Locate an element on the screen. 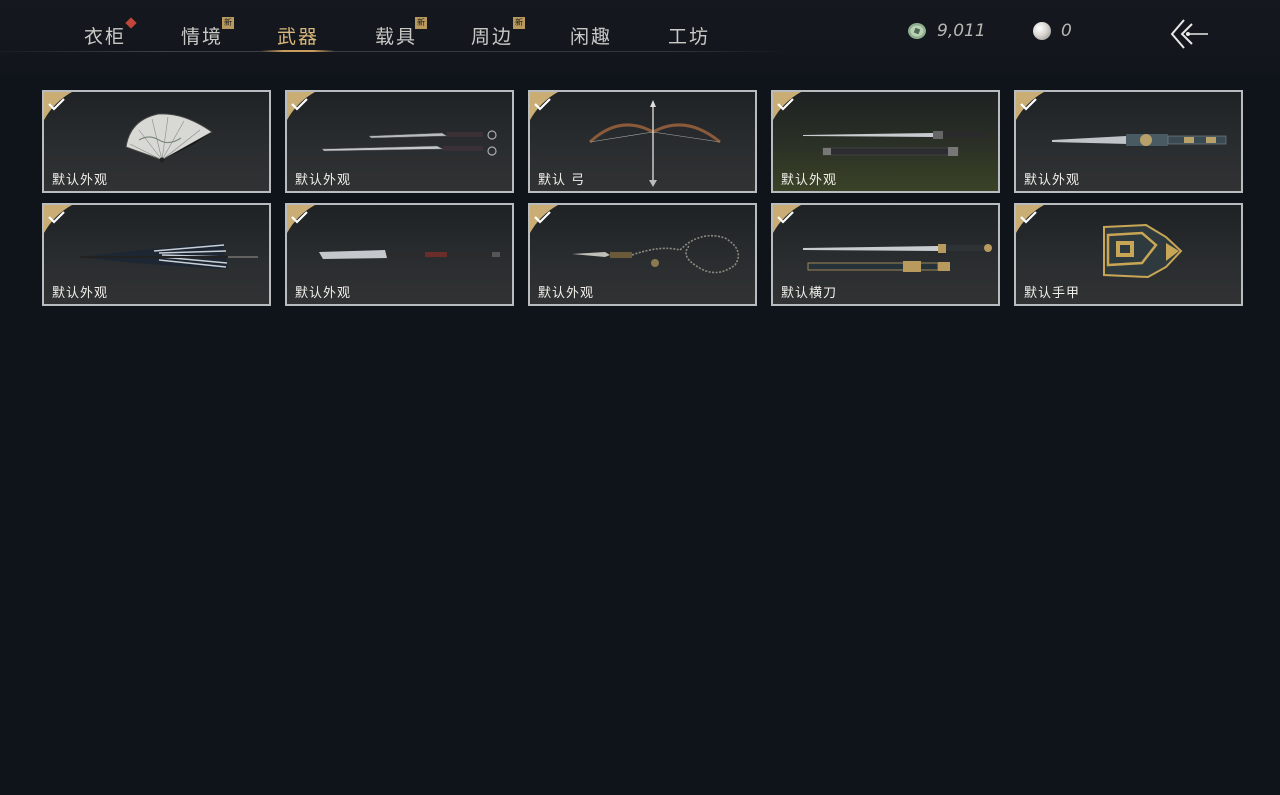 The image size is (1280, 795). tab-label: 闲趣 is located at coordinates (590, 37).